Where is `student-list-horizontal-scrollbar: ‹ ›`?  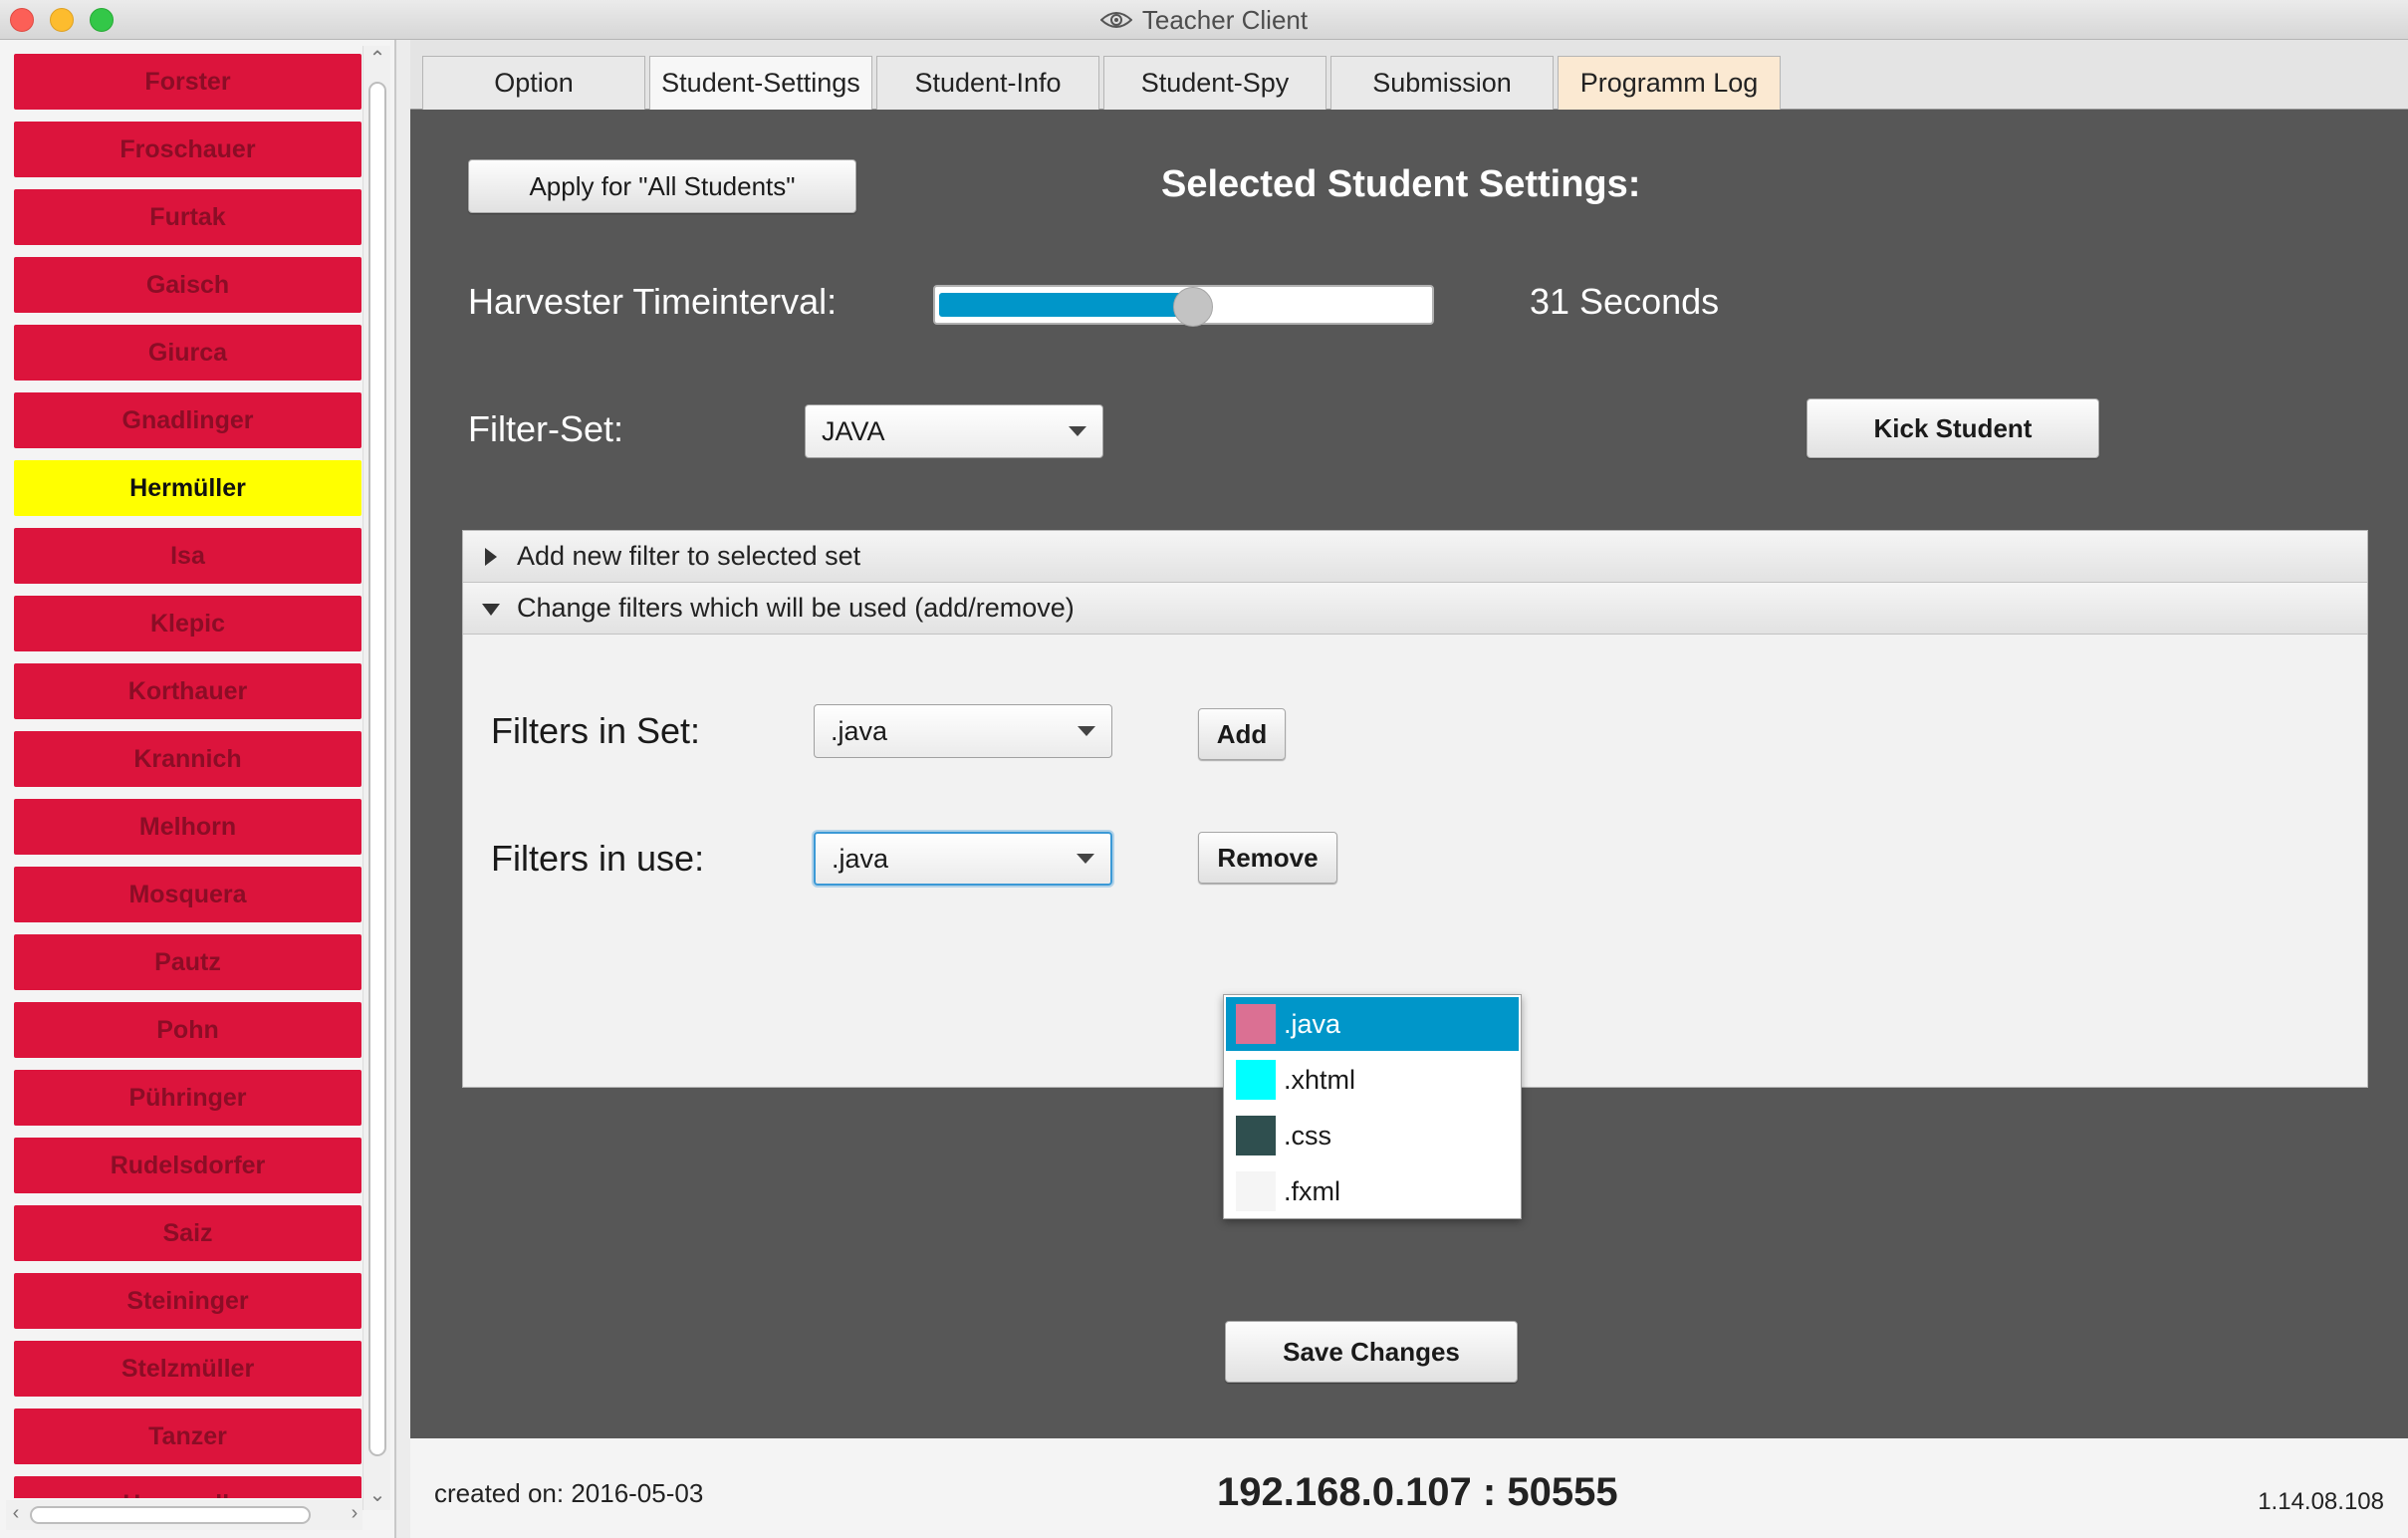 student-list-horizontal-scrollbar: ‹ › is located at coordinates (184, 1515).